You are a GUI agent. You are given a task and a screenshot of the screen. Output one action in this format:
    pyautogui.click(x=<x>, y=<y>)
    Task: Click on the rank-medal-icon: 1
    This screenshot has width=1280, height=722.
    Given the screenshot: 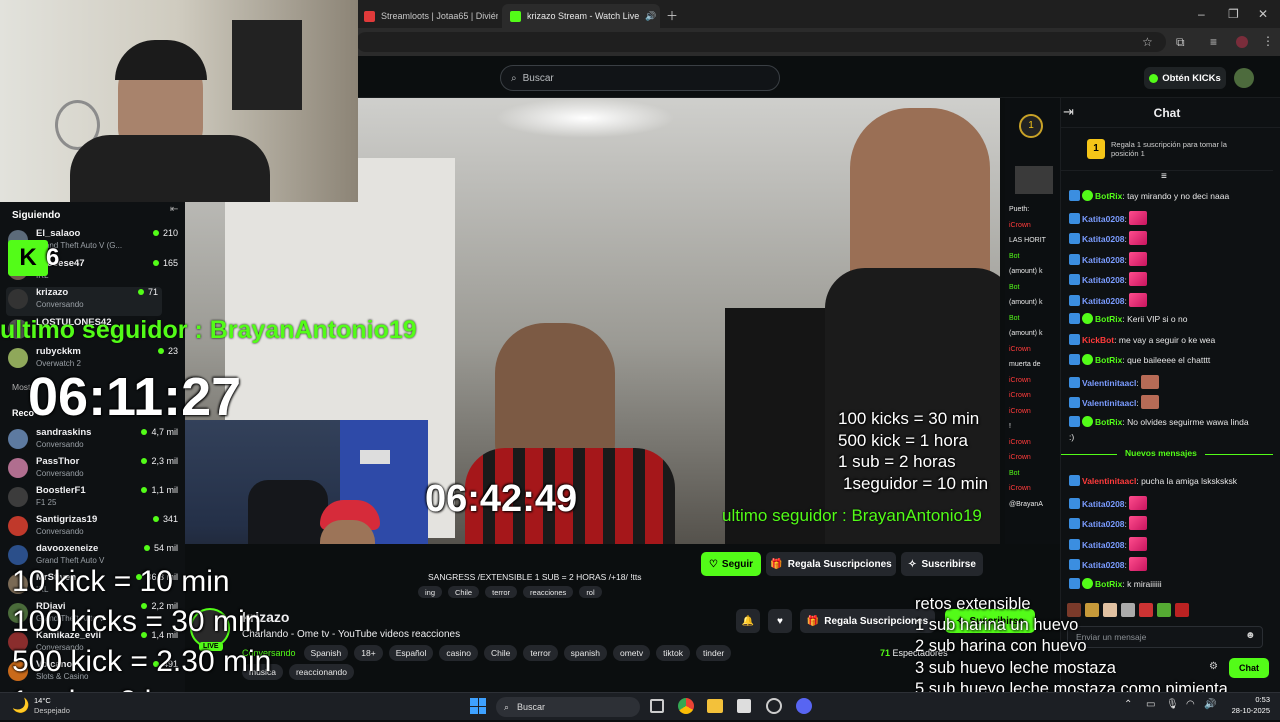 What is the action you would take?
    pyautogui.click(x=1096, y=149)
    